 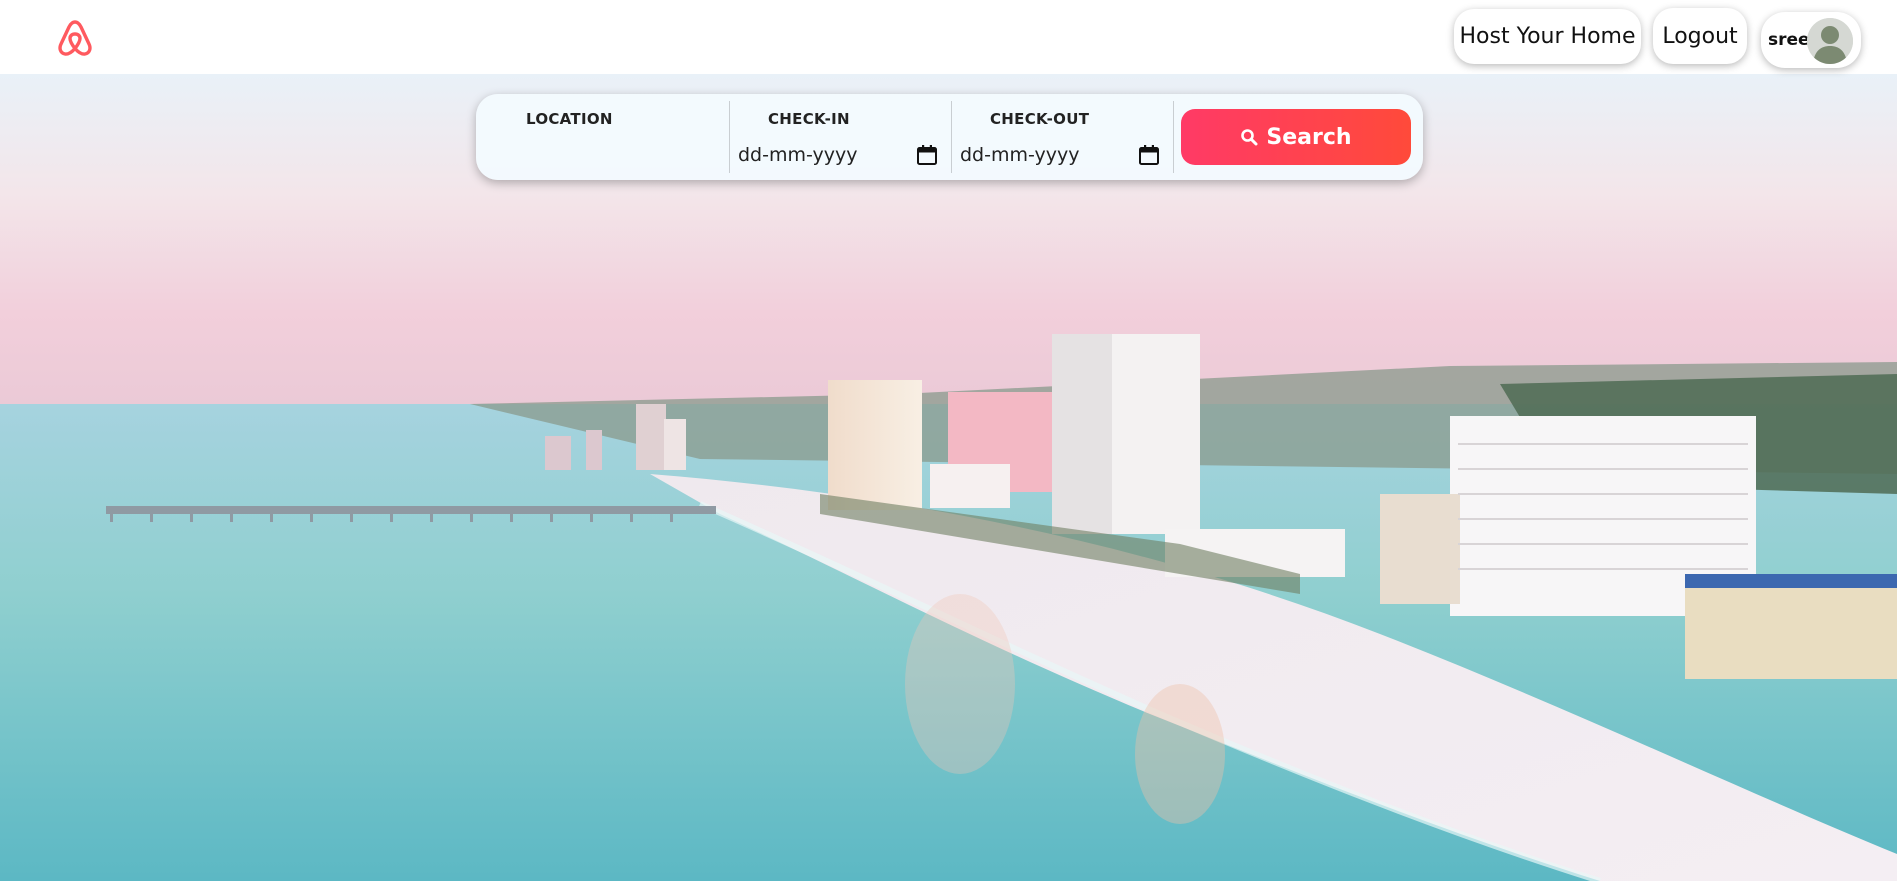 I want to click on user-avatar-icon, so click(x=1830, y=41).